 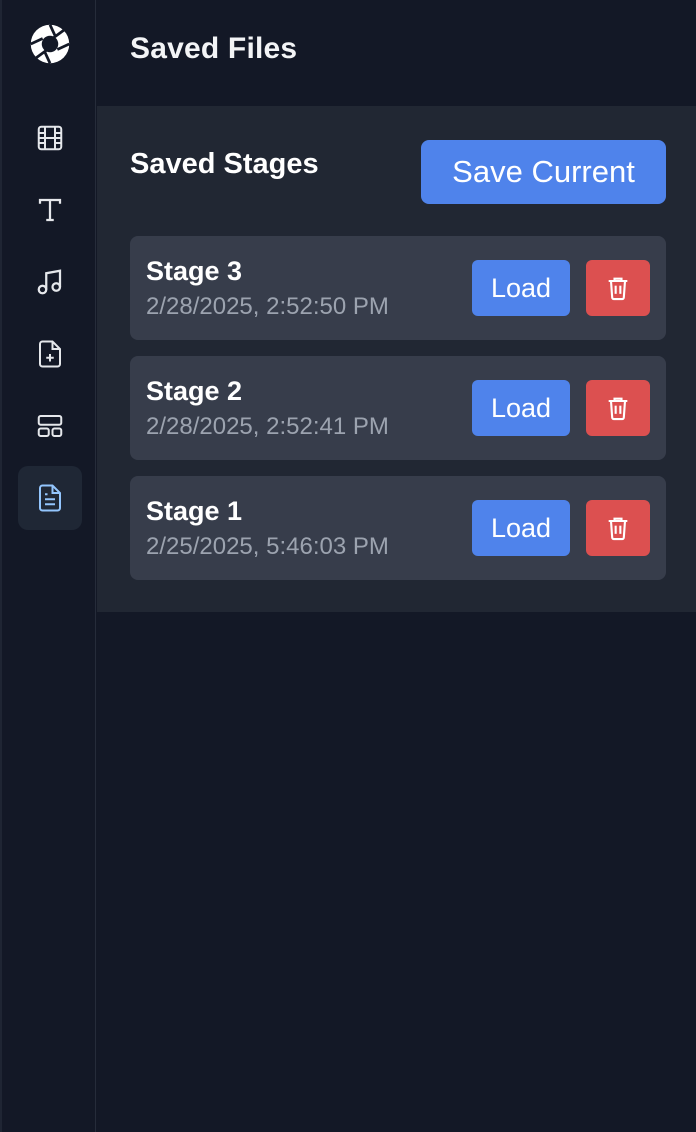 I want to click on stage-name: Stage 2, so click(x=194, y=391).